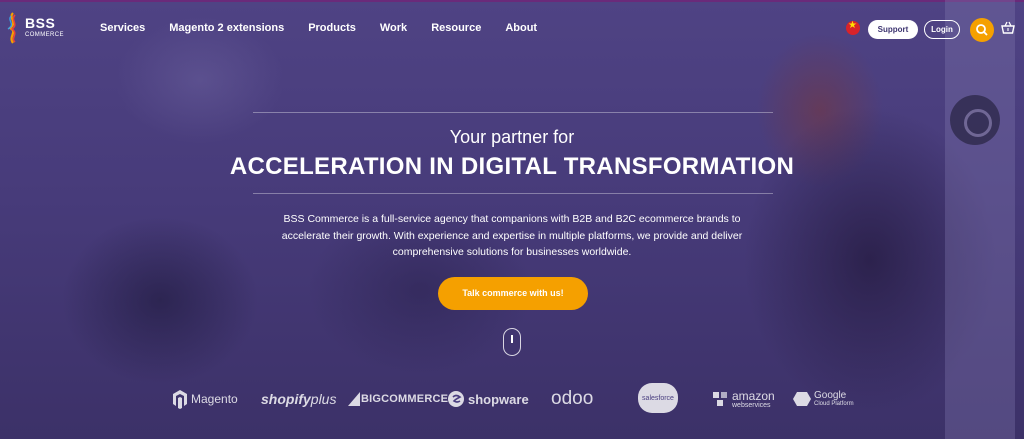 The height and width of the screenshot is (439, 1024). What do you see at coordinates (456, 399) in the screenshot?
I see `shopware-icon` at bounding box center [456, 399].